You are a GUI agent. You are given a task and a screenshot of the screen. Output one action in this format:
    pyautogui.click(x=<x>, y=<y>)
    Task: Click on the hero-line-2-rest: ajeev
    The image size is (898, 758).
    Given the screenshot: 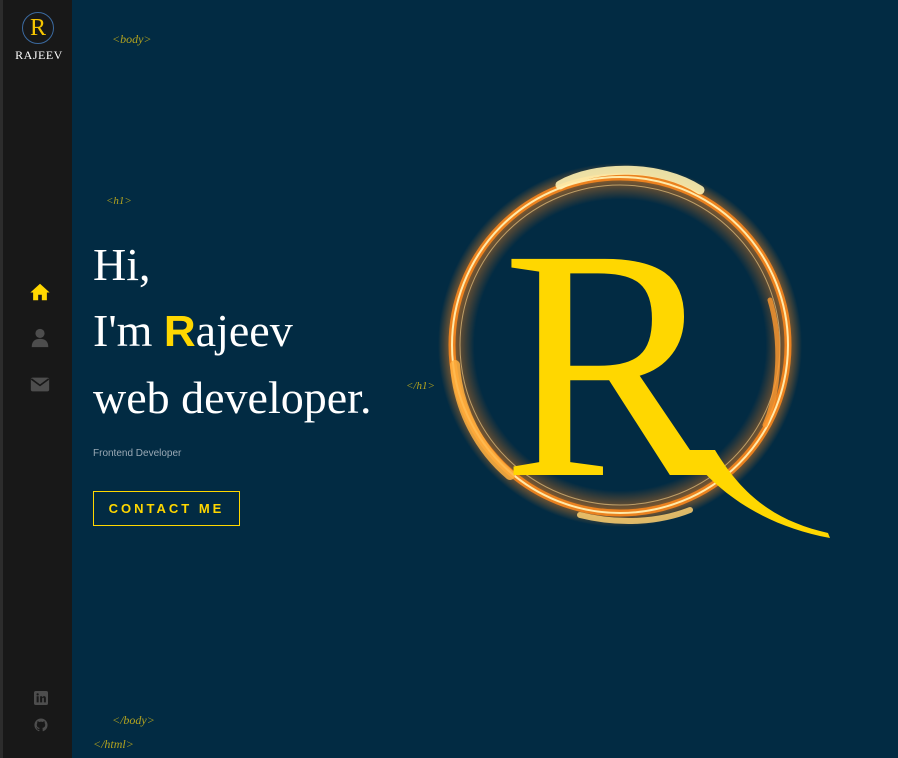 What is the action you would take?
    pyautogui.click(x=244, y=330)
    